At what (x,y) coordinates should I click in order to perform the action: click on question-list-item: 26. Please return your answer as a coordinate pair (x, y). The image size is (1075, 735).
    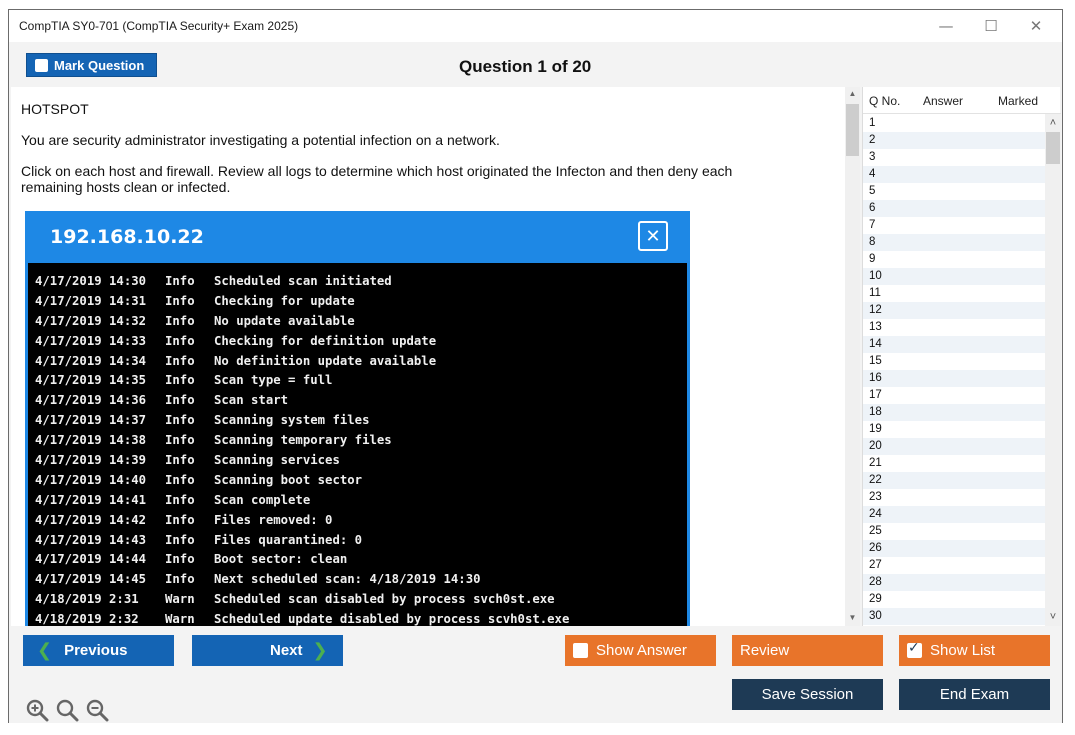
    Looking at the image, I should click on (954, 548).